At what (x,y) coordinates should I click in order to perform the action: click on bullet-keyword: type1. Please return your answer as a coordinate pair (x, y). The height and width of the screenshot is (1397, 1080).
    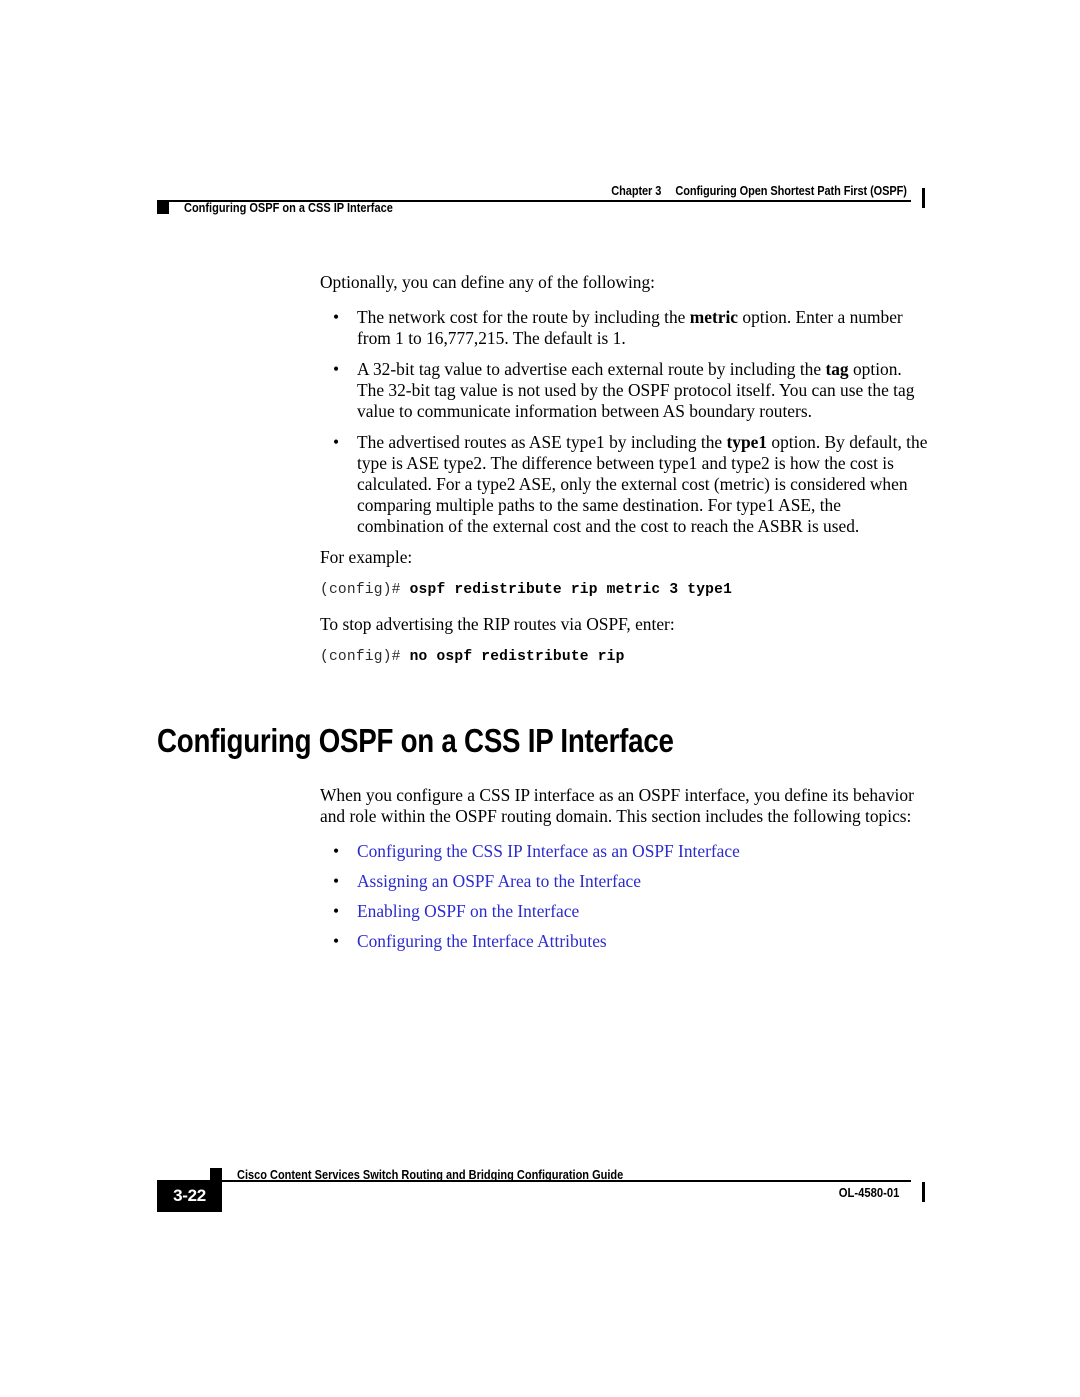
    Looking at the image, I should click on (747, 442).